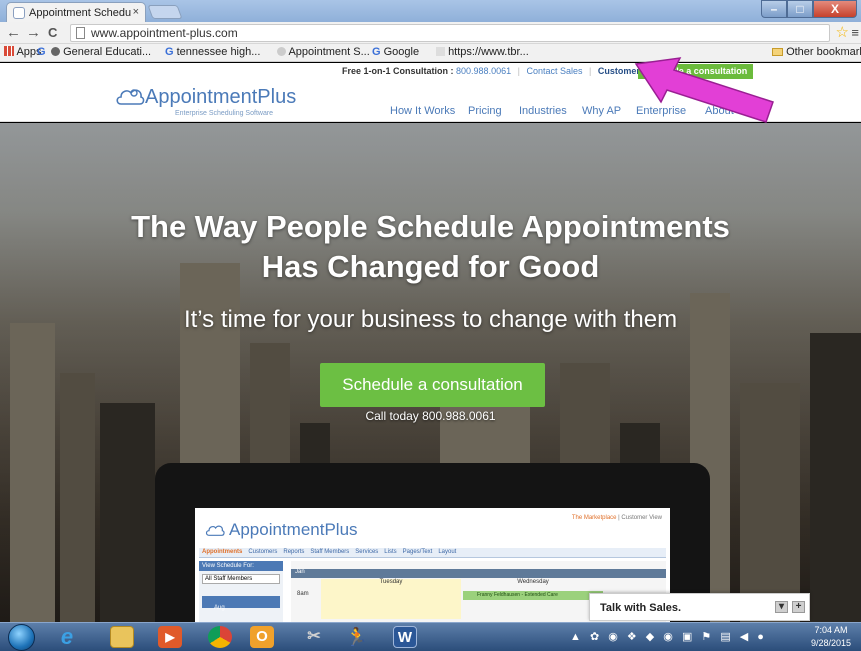  What do you see at coordinates (842, 32) in the screenshot?
I see `bookmark-star-icon: ☆` at bounding box center [842, 32].